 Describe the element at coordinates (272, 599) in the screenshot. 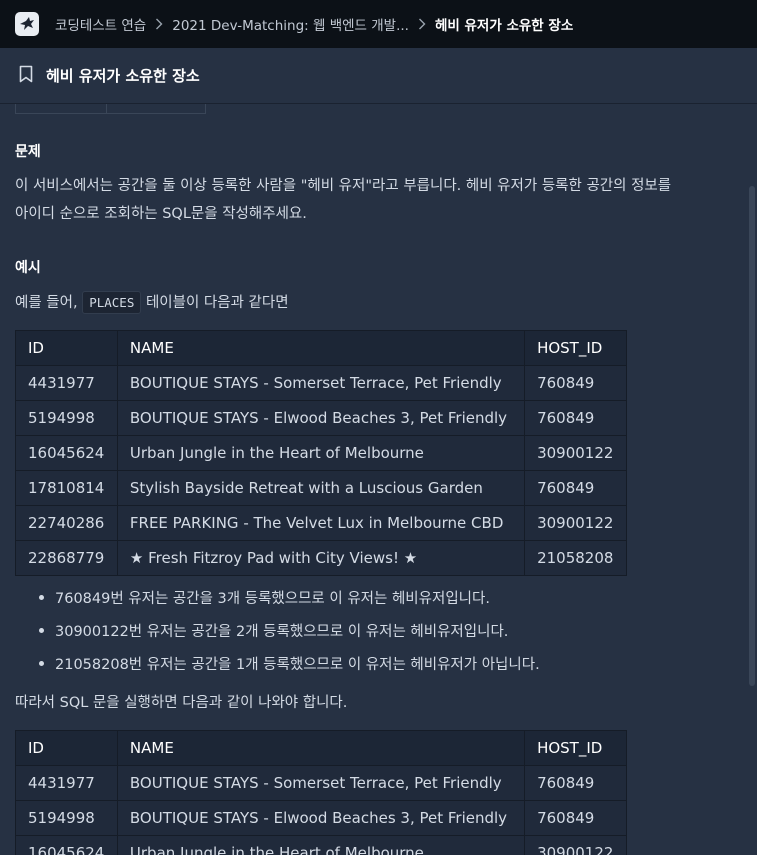

I see `list-item-text: 760849번 유저는 공간을 3개 등록했으므로 이 유저는 헤비유저입니다.` at that location.